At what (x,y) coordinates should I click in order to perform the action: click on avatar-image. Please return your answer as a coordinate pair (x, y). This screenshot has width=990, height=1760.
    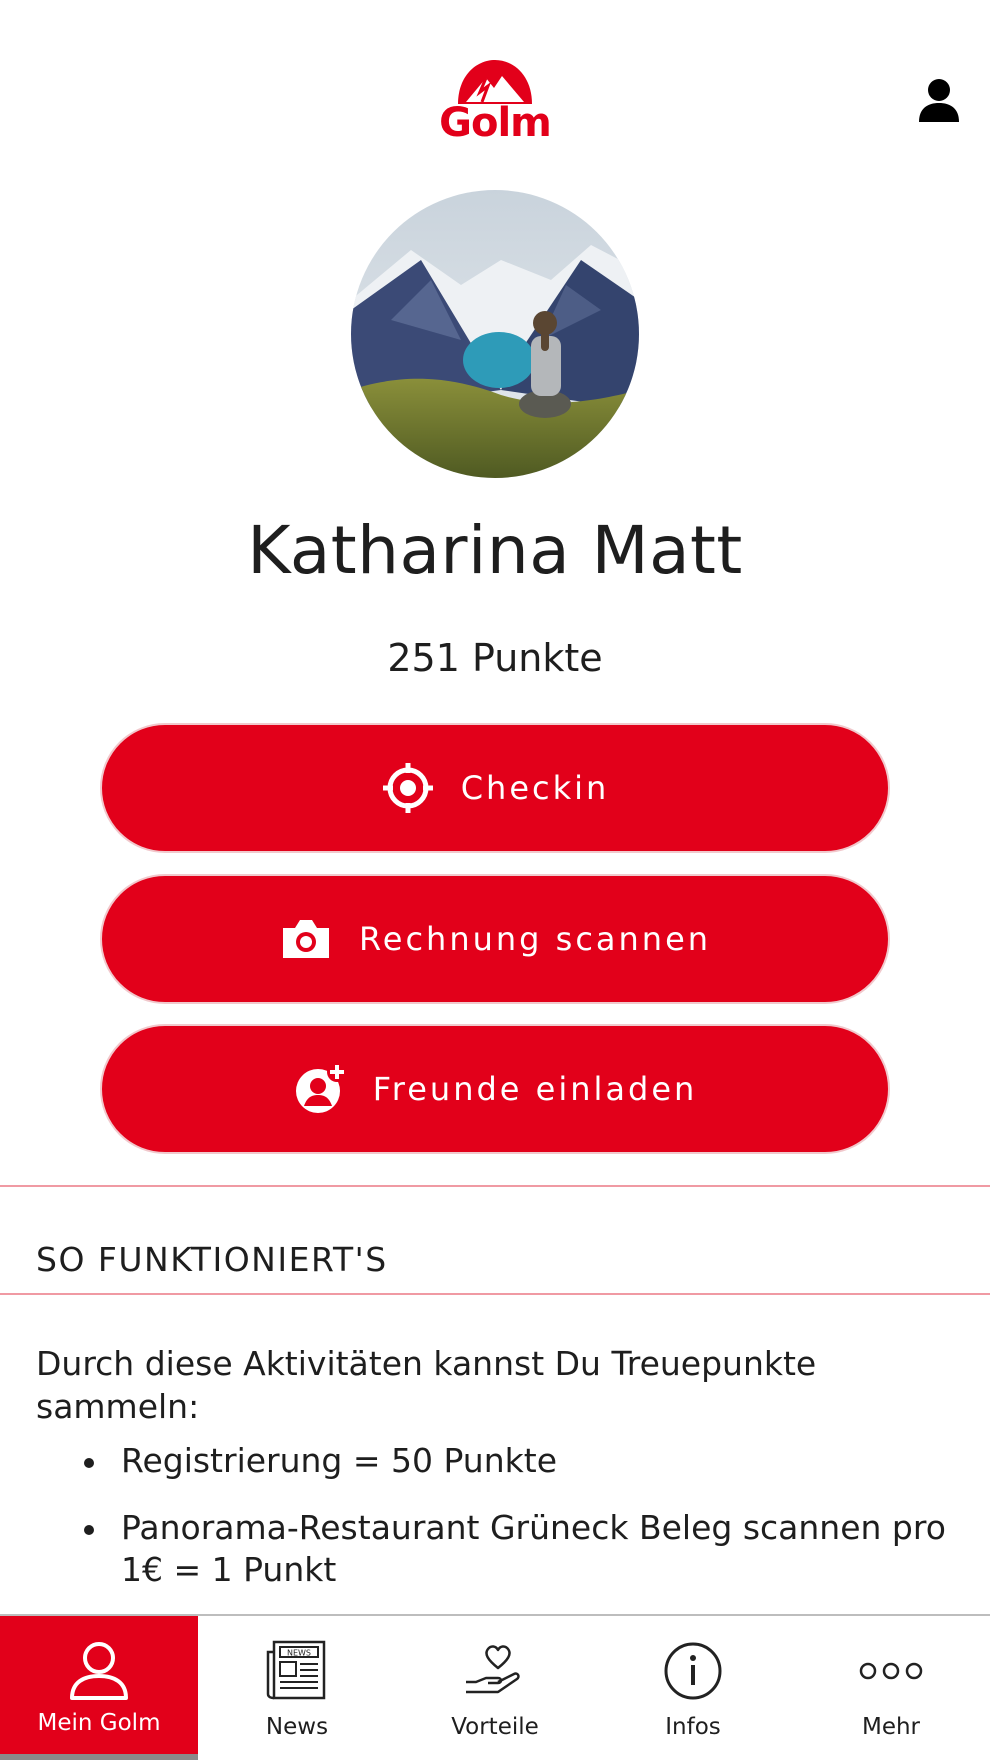
    Looking at the image, I should click on (495, 334).